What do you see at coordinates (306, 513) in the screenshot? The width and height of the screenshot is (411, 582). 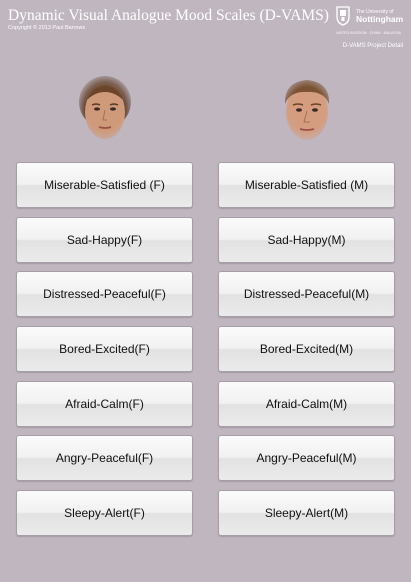 I see `scale-button-sleepy-alert-m: Sleepy-Alert(M)` at bounding box center [306, 513].